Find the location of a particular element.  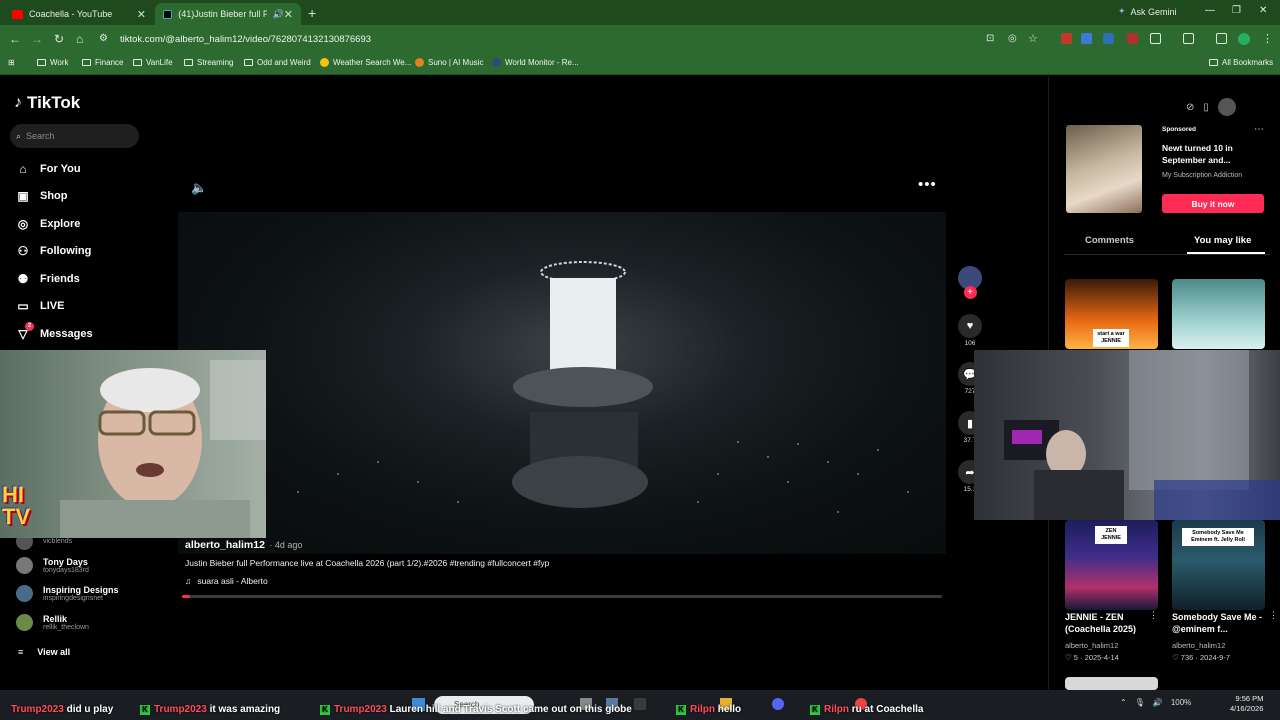

buy-now-button: Buy it now is located at coordinates (1213, 203).